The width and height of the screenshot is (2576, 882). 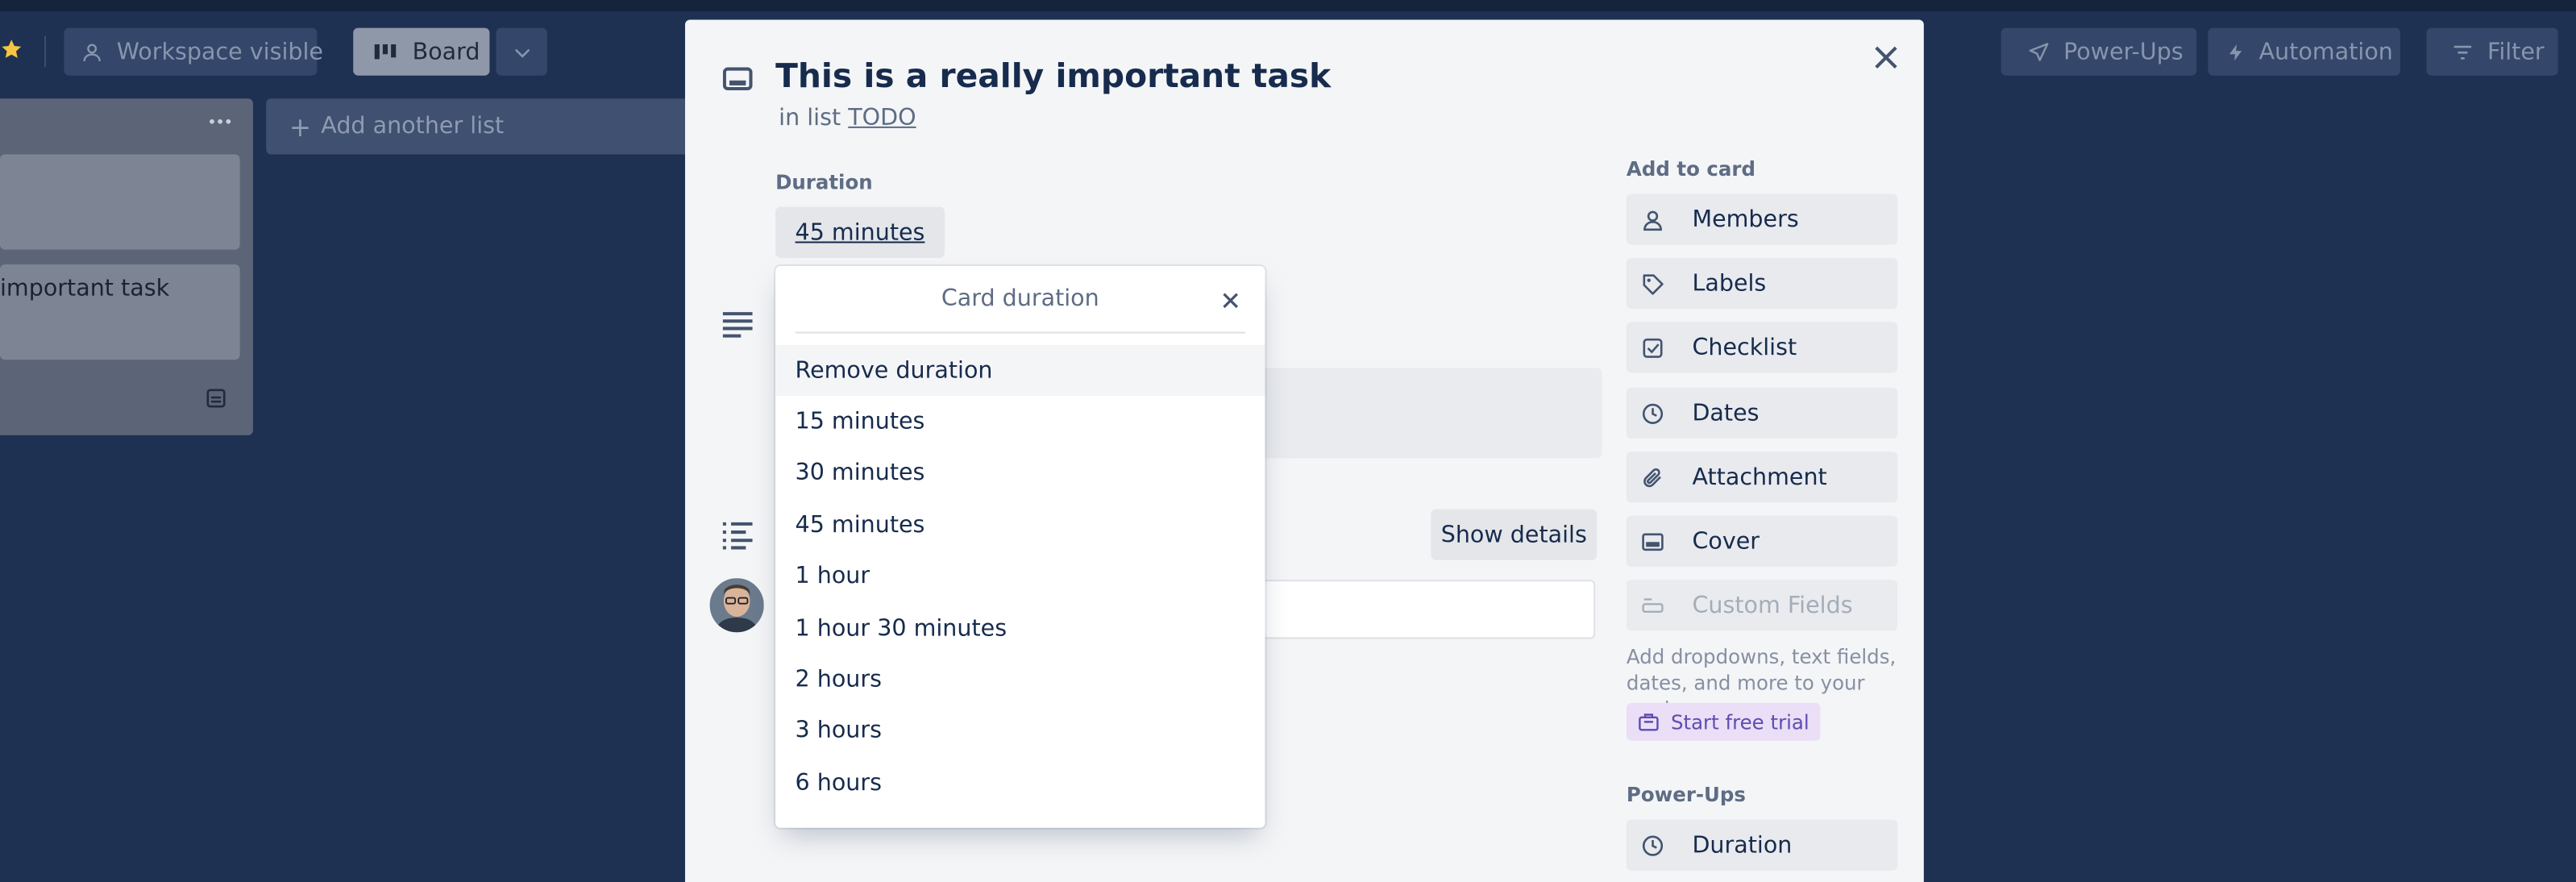 What do you see at coordinates (1762, 541) in the screenshot?
I see `cover-button: Cover` at bounding box center [1762, 541].